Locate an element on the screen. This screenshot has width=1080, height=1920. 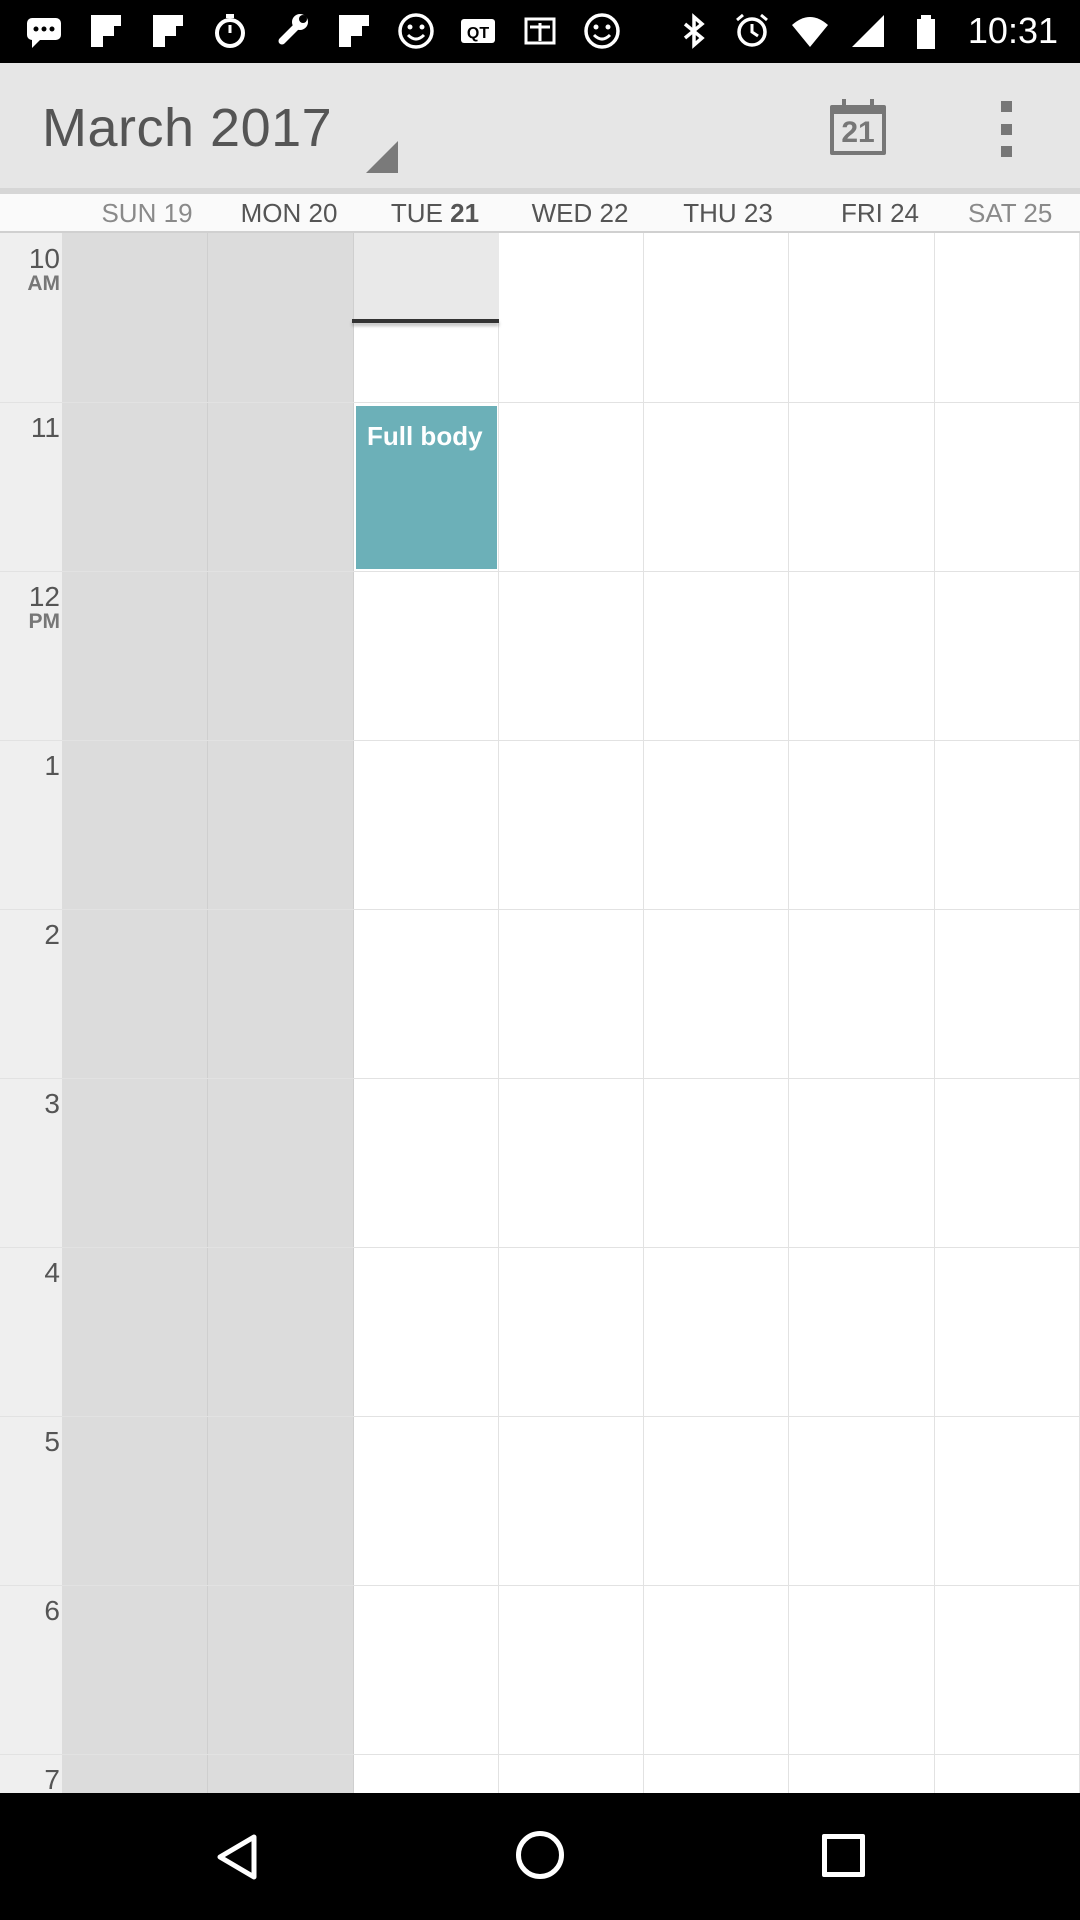
alarm-icon is located at coordinates (752, 31).